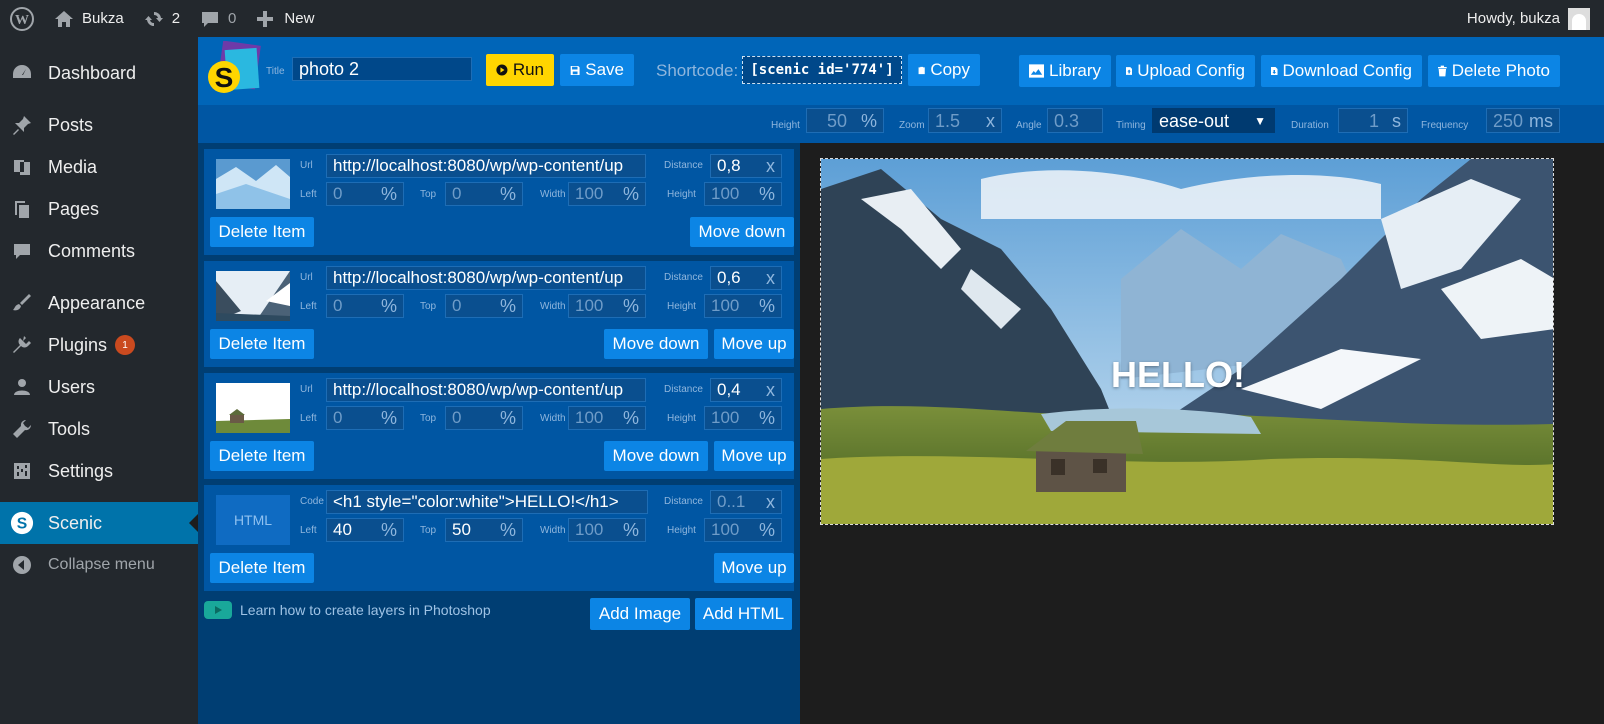 The width and height of the screenshot is (1604, 724). I want to click on height-input: 50 %, so click(845, 120).